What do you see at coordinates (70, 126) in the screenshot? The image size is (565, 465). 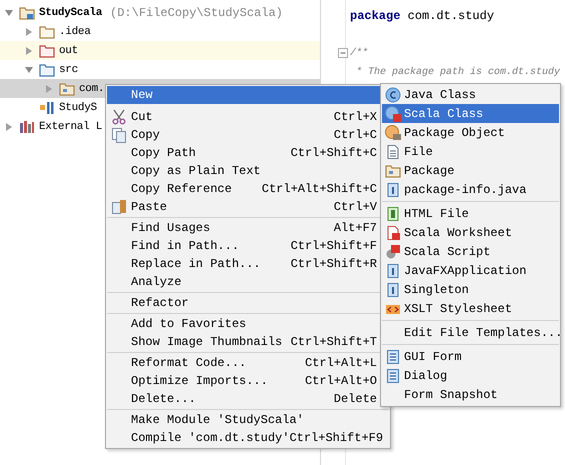 I see `tree-label: External L` at bounding box center [70, 126].